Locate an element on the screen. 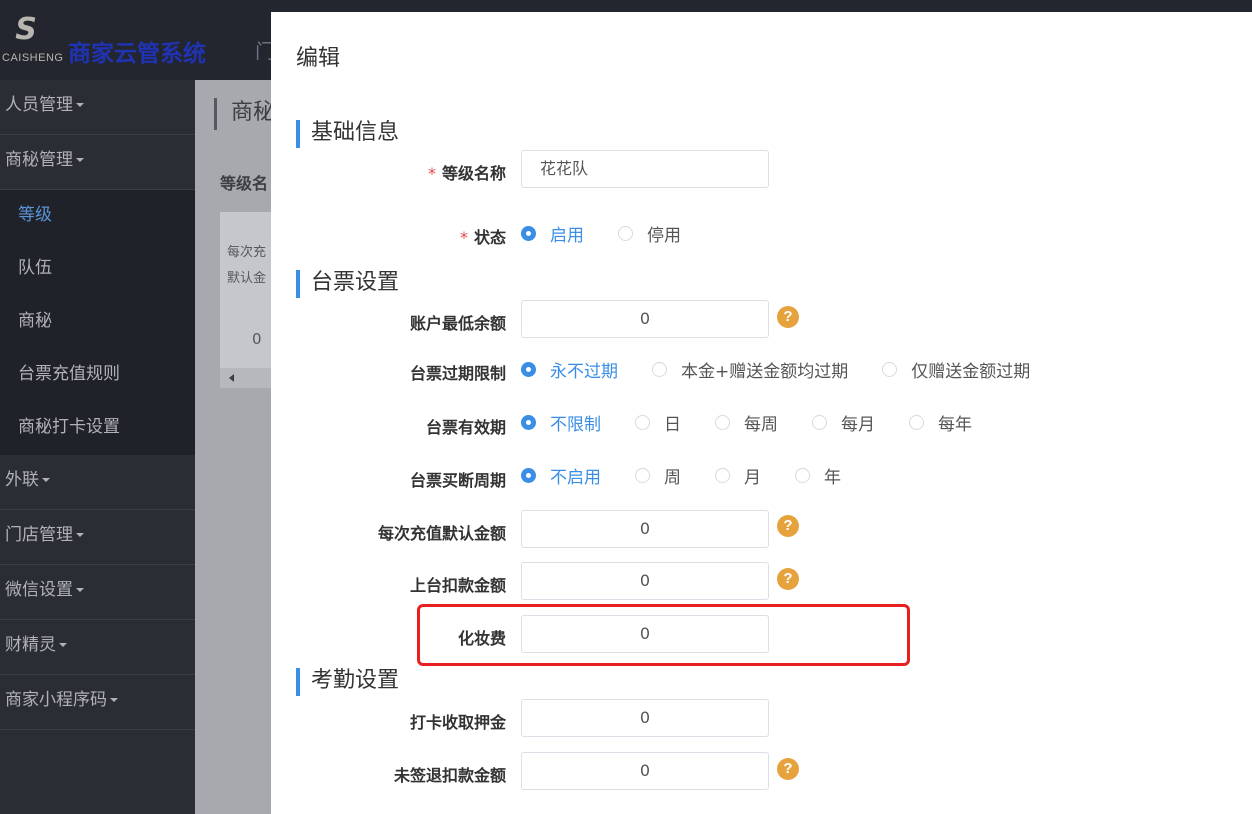 This screenshot has height=814, width=1252. no-signout-deduct-label: 未签退扣款金额 is located at coordinates (449, 775).